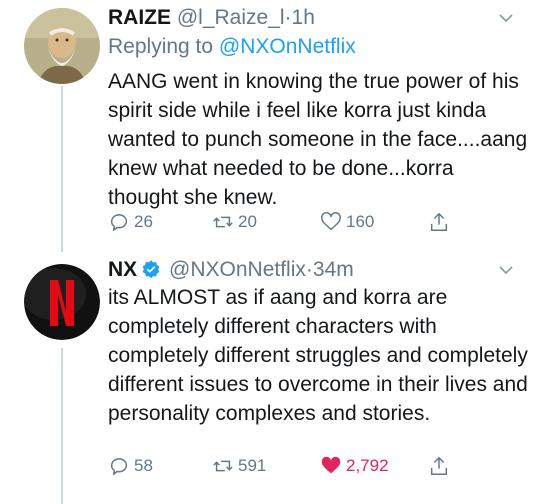 The width and height of the screenshot is (540, 504). What do you see at coordinates (367, 465) in the screenshot?
I see `like-count: 2,792` at bounding box center [367, 465].